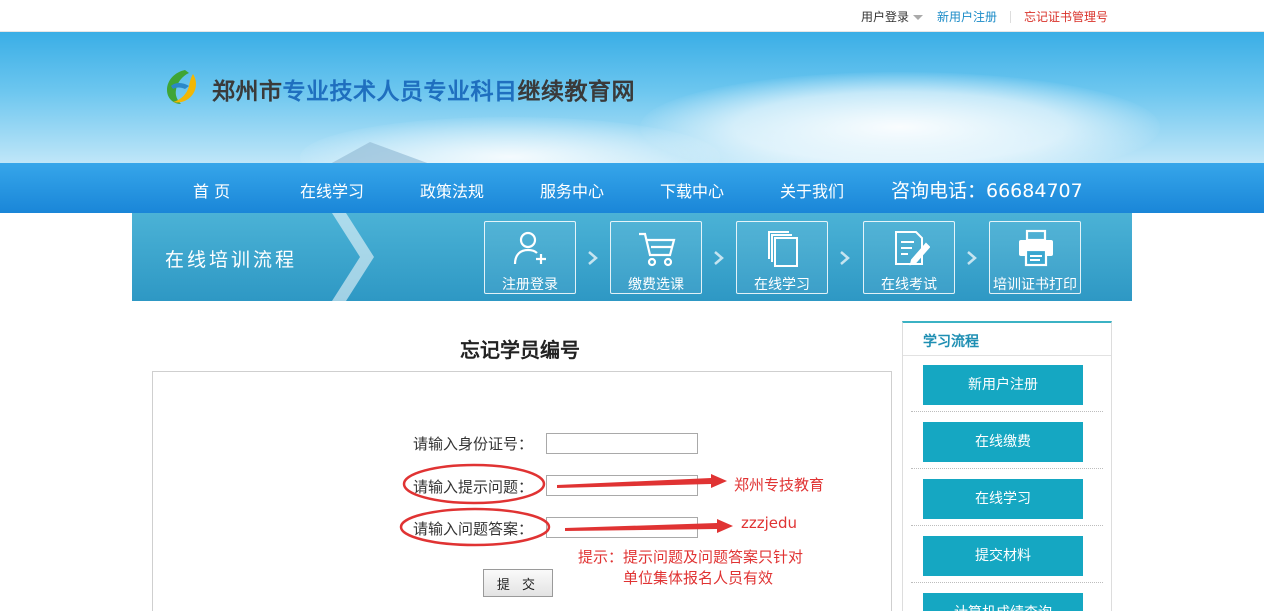  What do you see at coordinates (182, 87) in the screenshot?
I see `site-logo-icon` at bounding box center [182, 87].